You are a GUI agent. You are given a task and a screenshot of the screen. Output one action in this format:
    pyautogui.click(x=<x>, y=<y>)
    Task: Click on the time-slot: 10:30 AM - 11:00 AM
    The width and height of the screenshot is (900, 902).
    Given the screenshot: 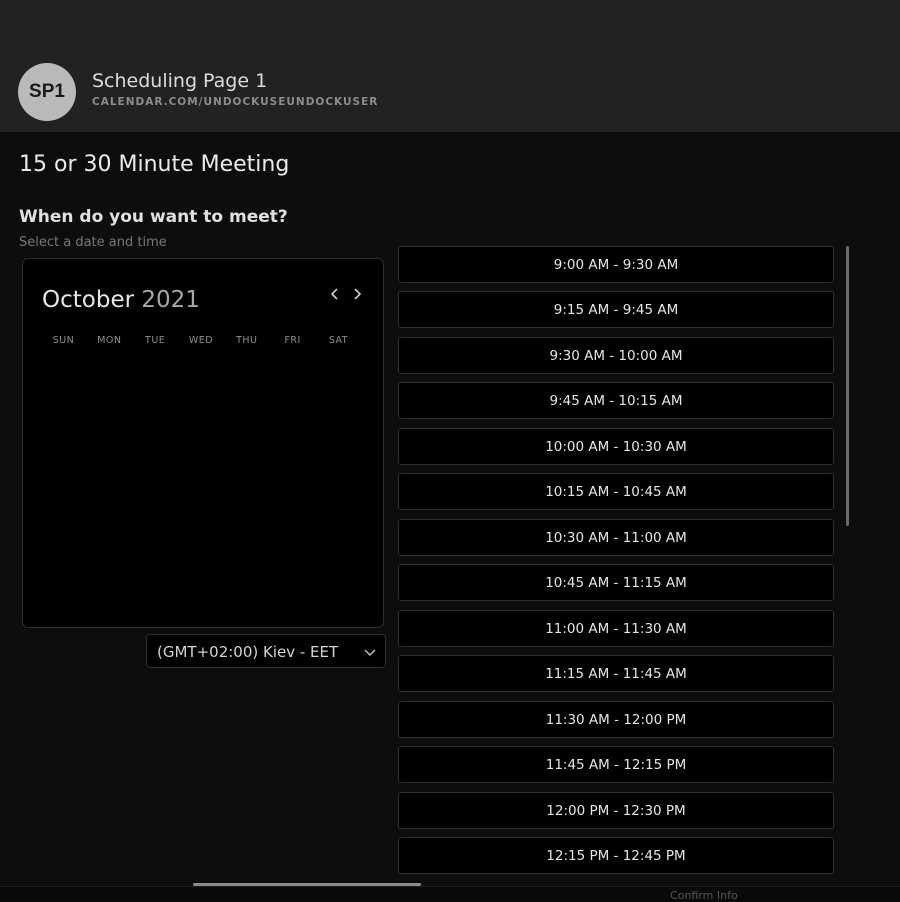 What is the action you would take?
    pyautogui.click(x=616, y=537)
    